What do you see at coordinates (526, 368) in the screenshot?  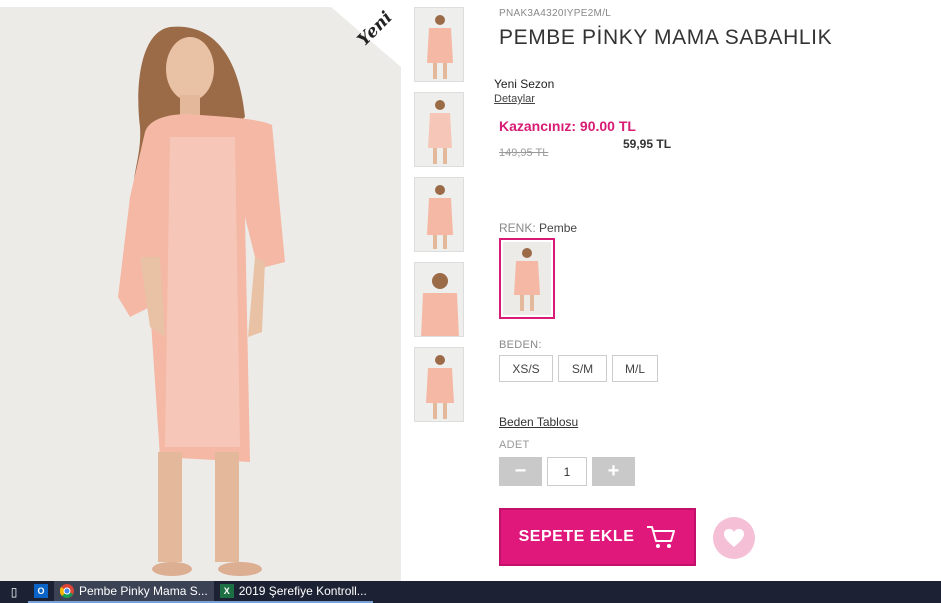 I see `size-option: XS/S` at bounding box center [526, 368].